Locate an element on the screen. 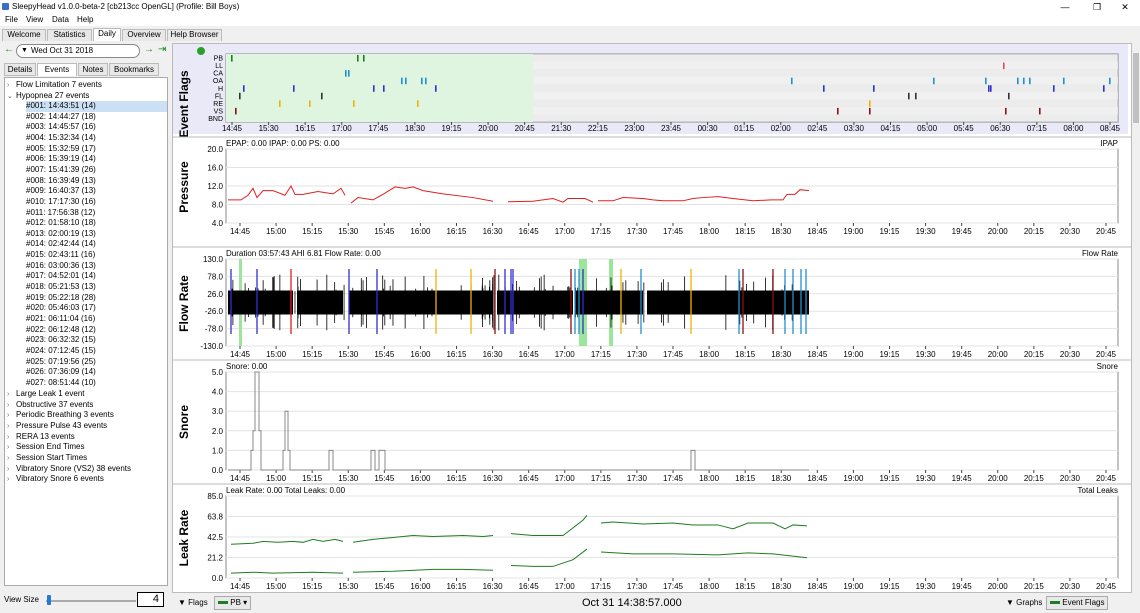  tree-item-group: › Pressure Pulse 43 events is located at coordinates (57, 426).